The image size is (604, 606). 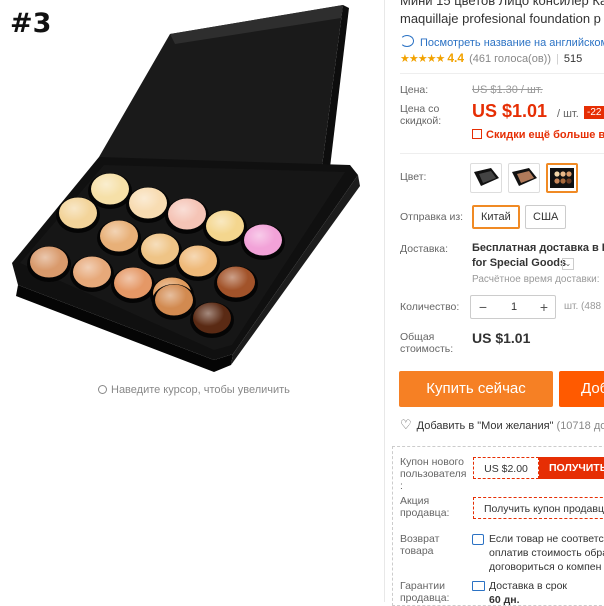 I want to click on add-to-cart-button: Доб, so click(x=581, y=389).